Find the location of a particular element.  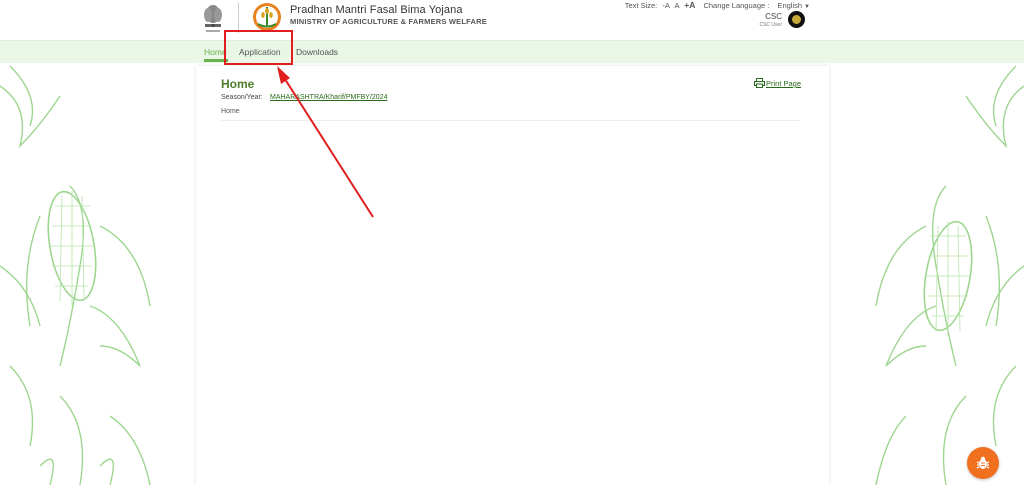

content-divider is located at coordinates (511, 120).